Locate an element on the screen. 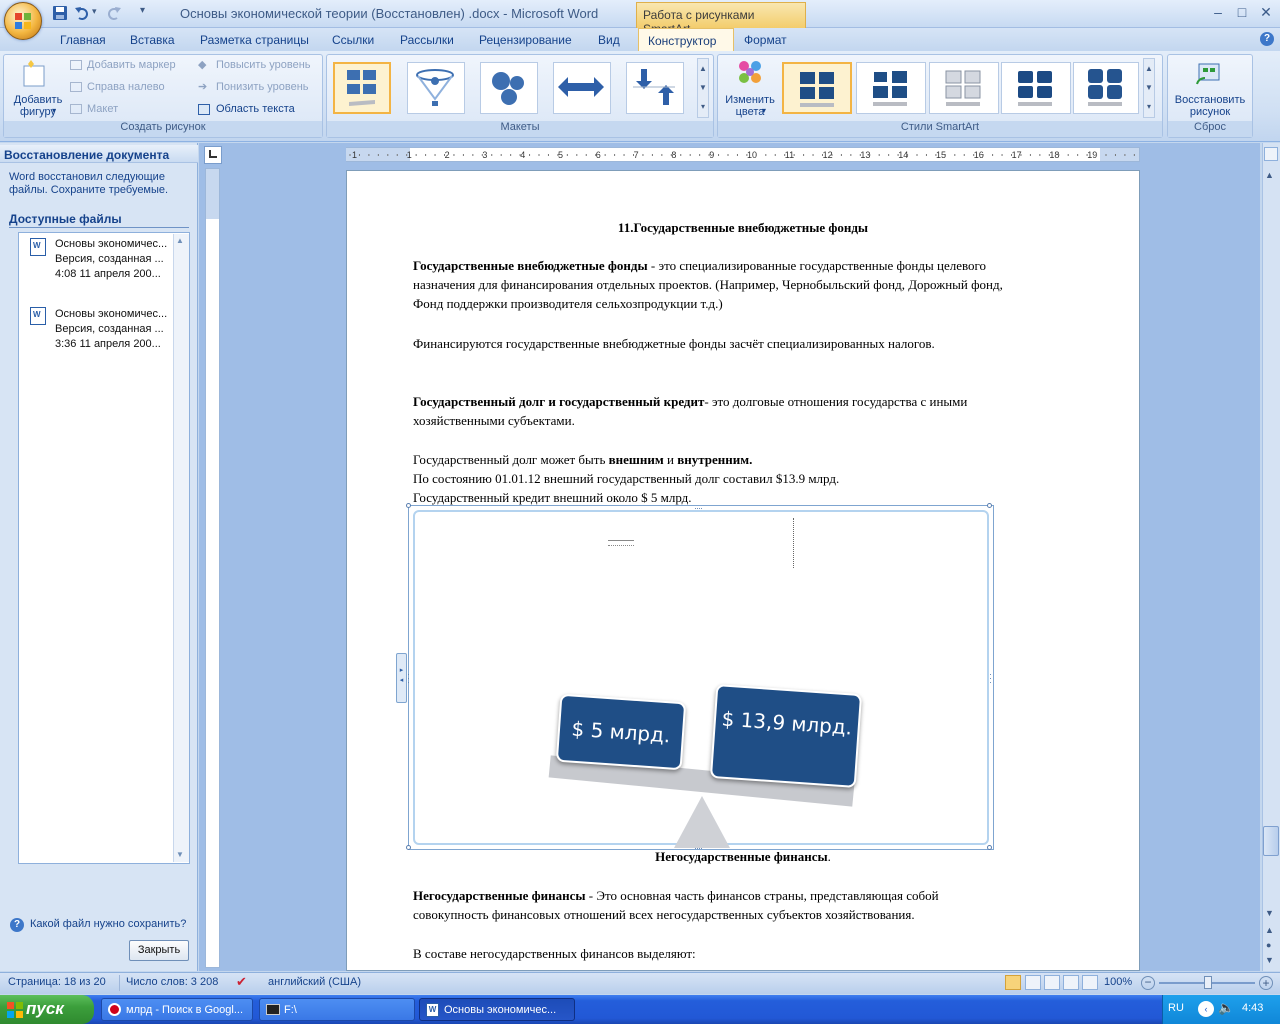 This screenshot has height=1024, width=1280. layouts-gallery-scroll: ▲ ▼ ▾ is located at coordinates (703, 88).